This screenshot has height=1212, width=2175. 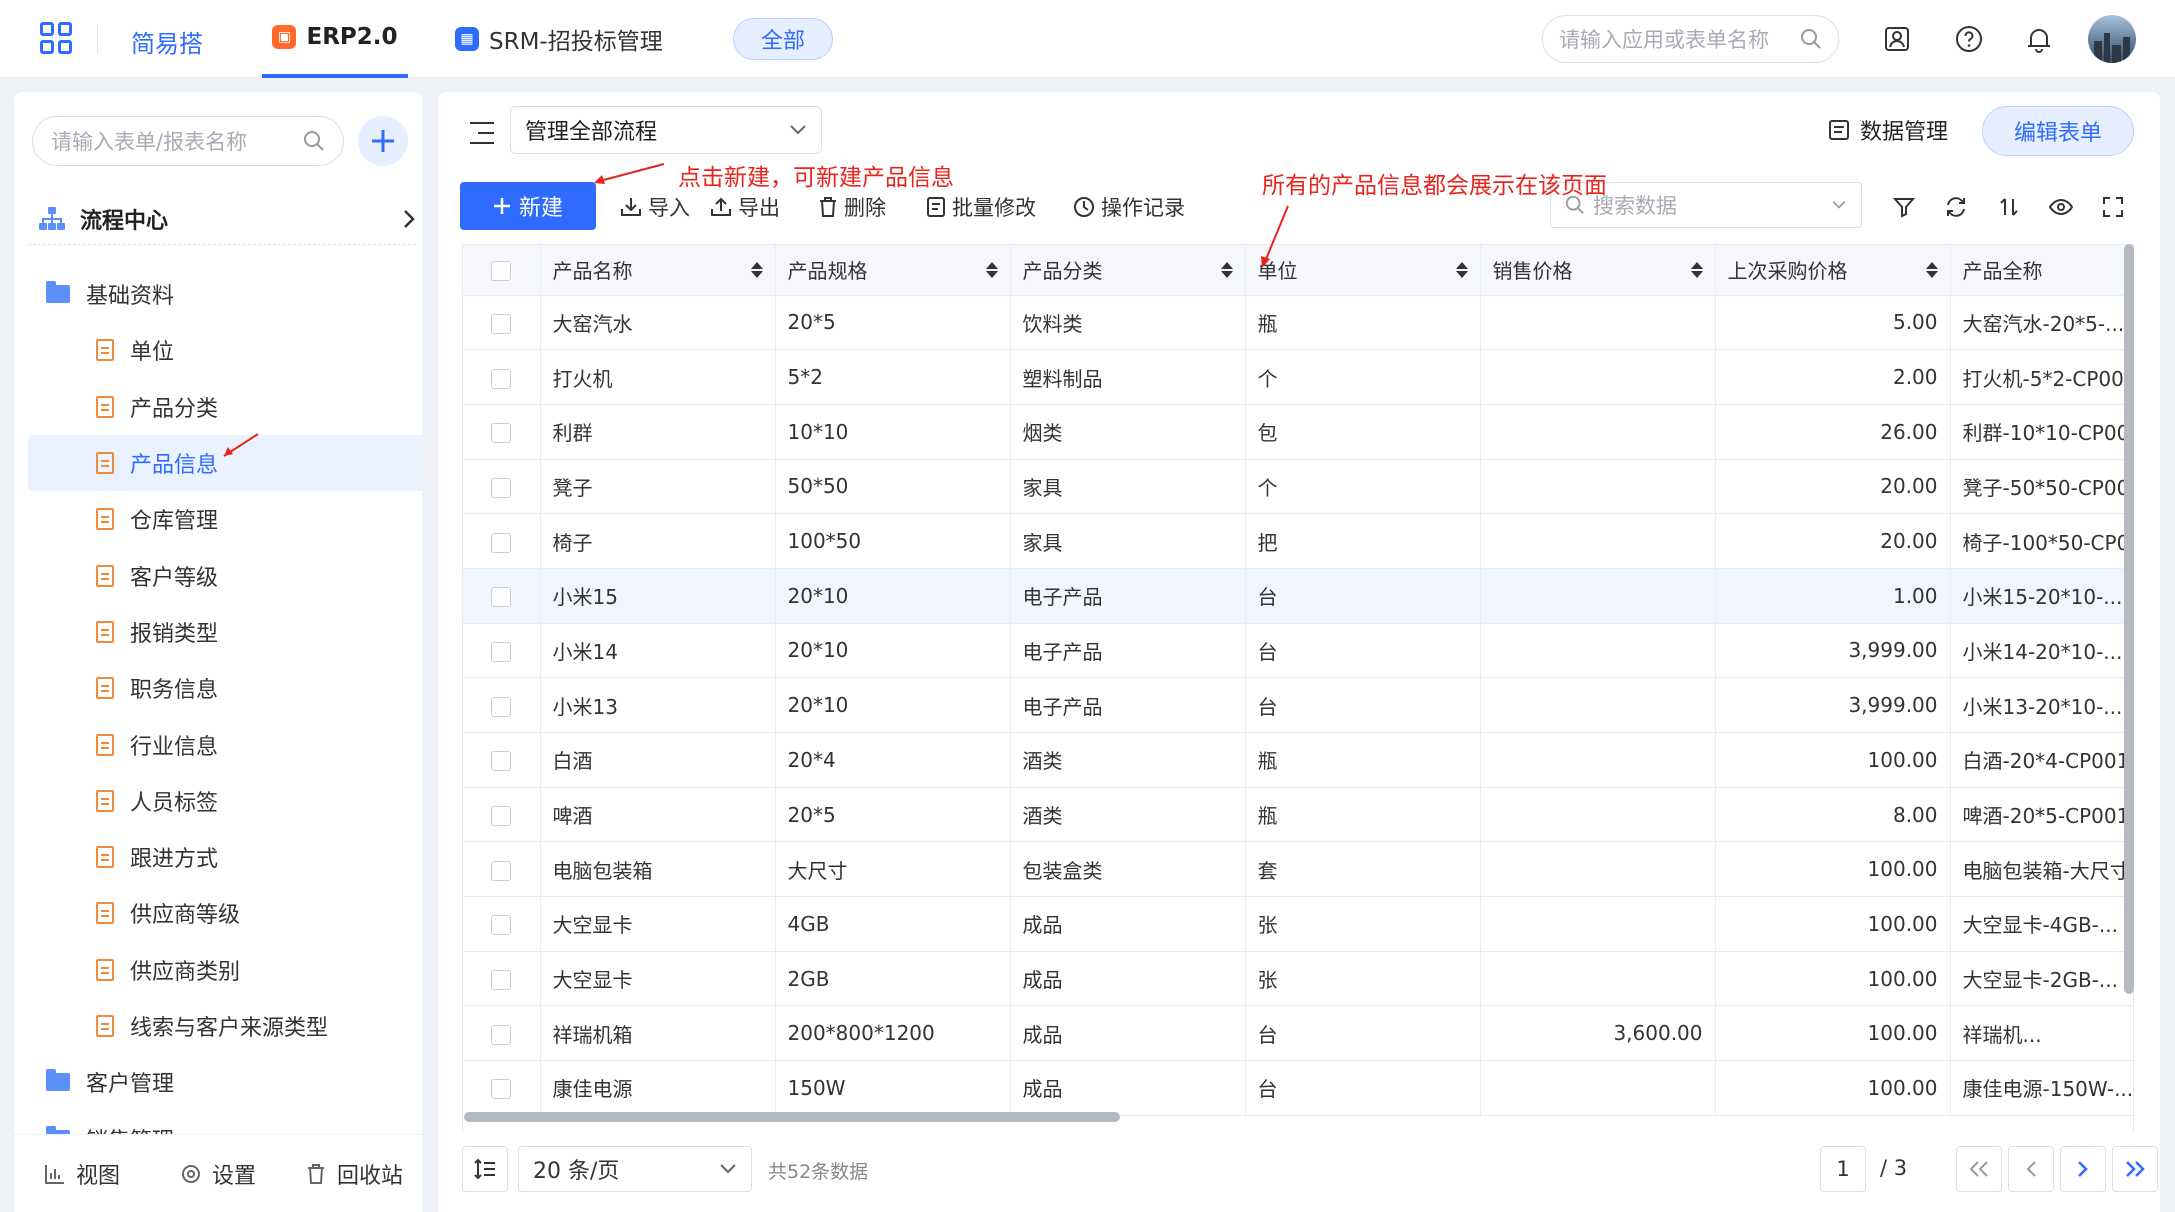 What do you see at coordinates (1897, 39) in the screenshot?
I see `contacts-icon` at bounding box center [1897, 39].